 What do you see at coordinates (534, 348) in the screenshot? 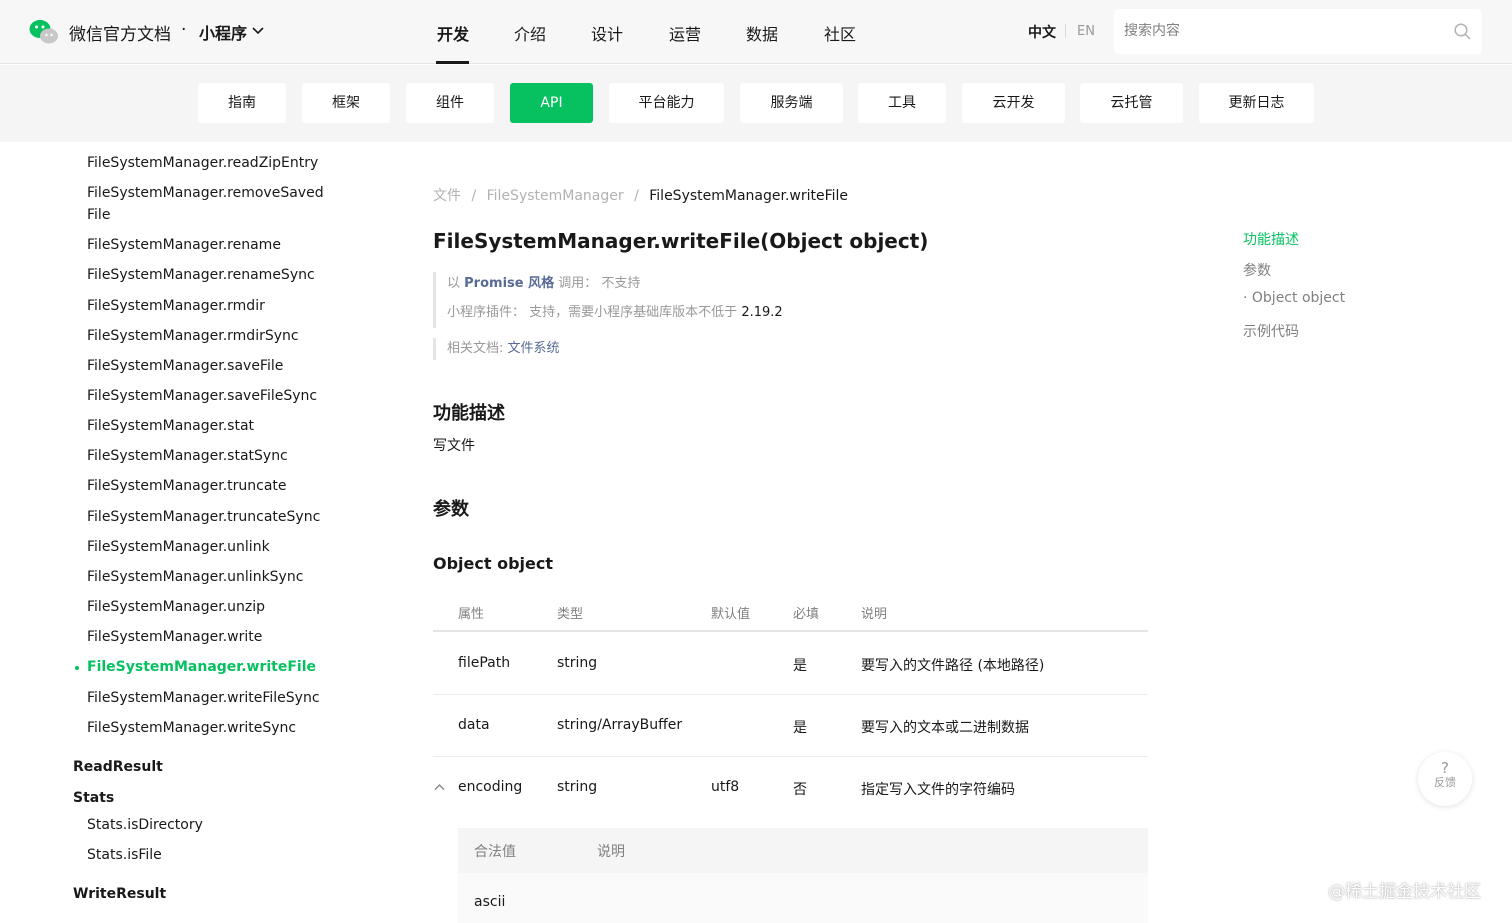
I see `related-link: 文件系统` at bounding box center [534, 348].